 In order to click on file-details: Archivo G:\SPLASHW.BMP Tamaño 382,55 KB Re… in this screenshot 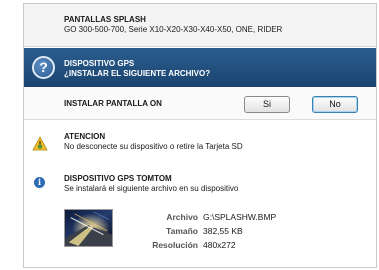, I will do `click(197, 233)`.